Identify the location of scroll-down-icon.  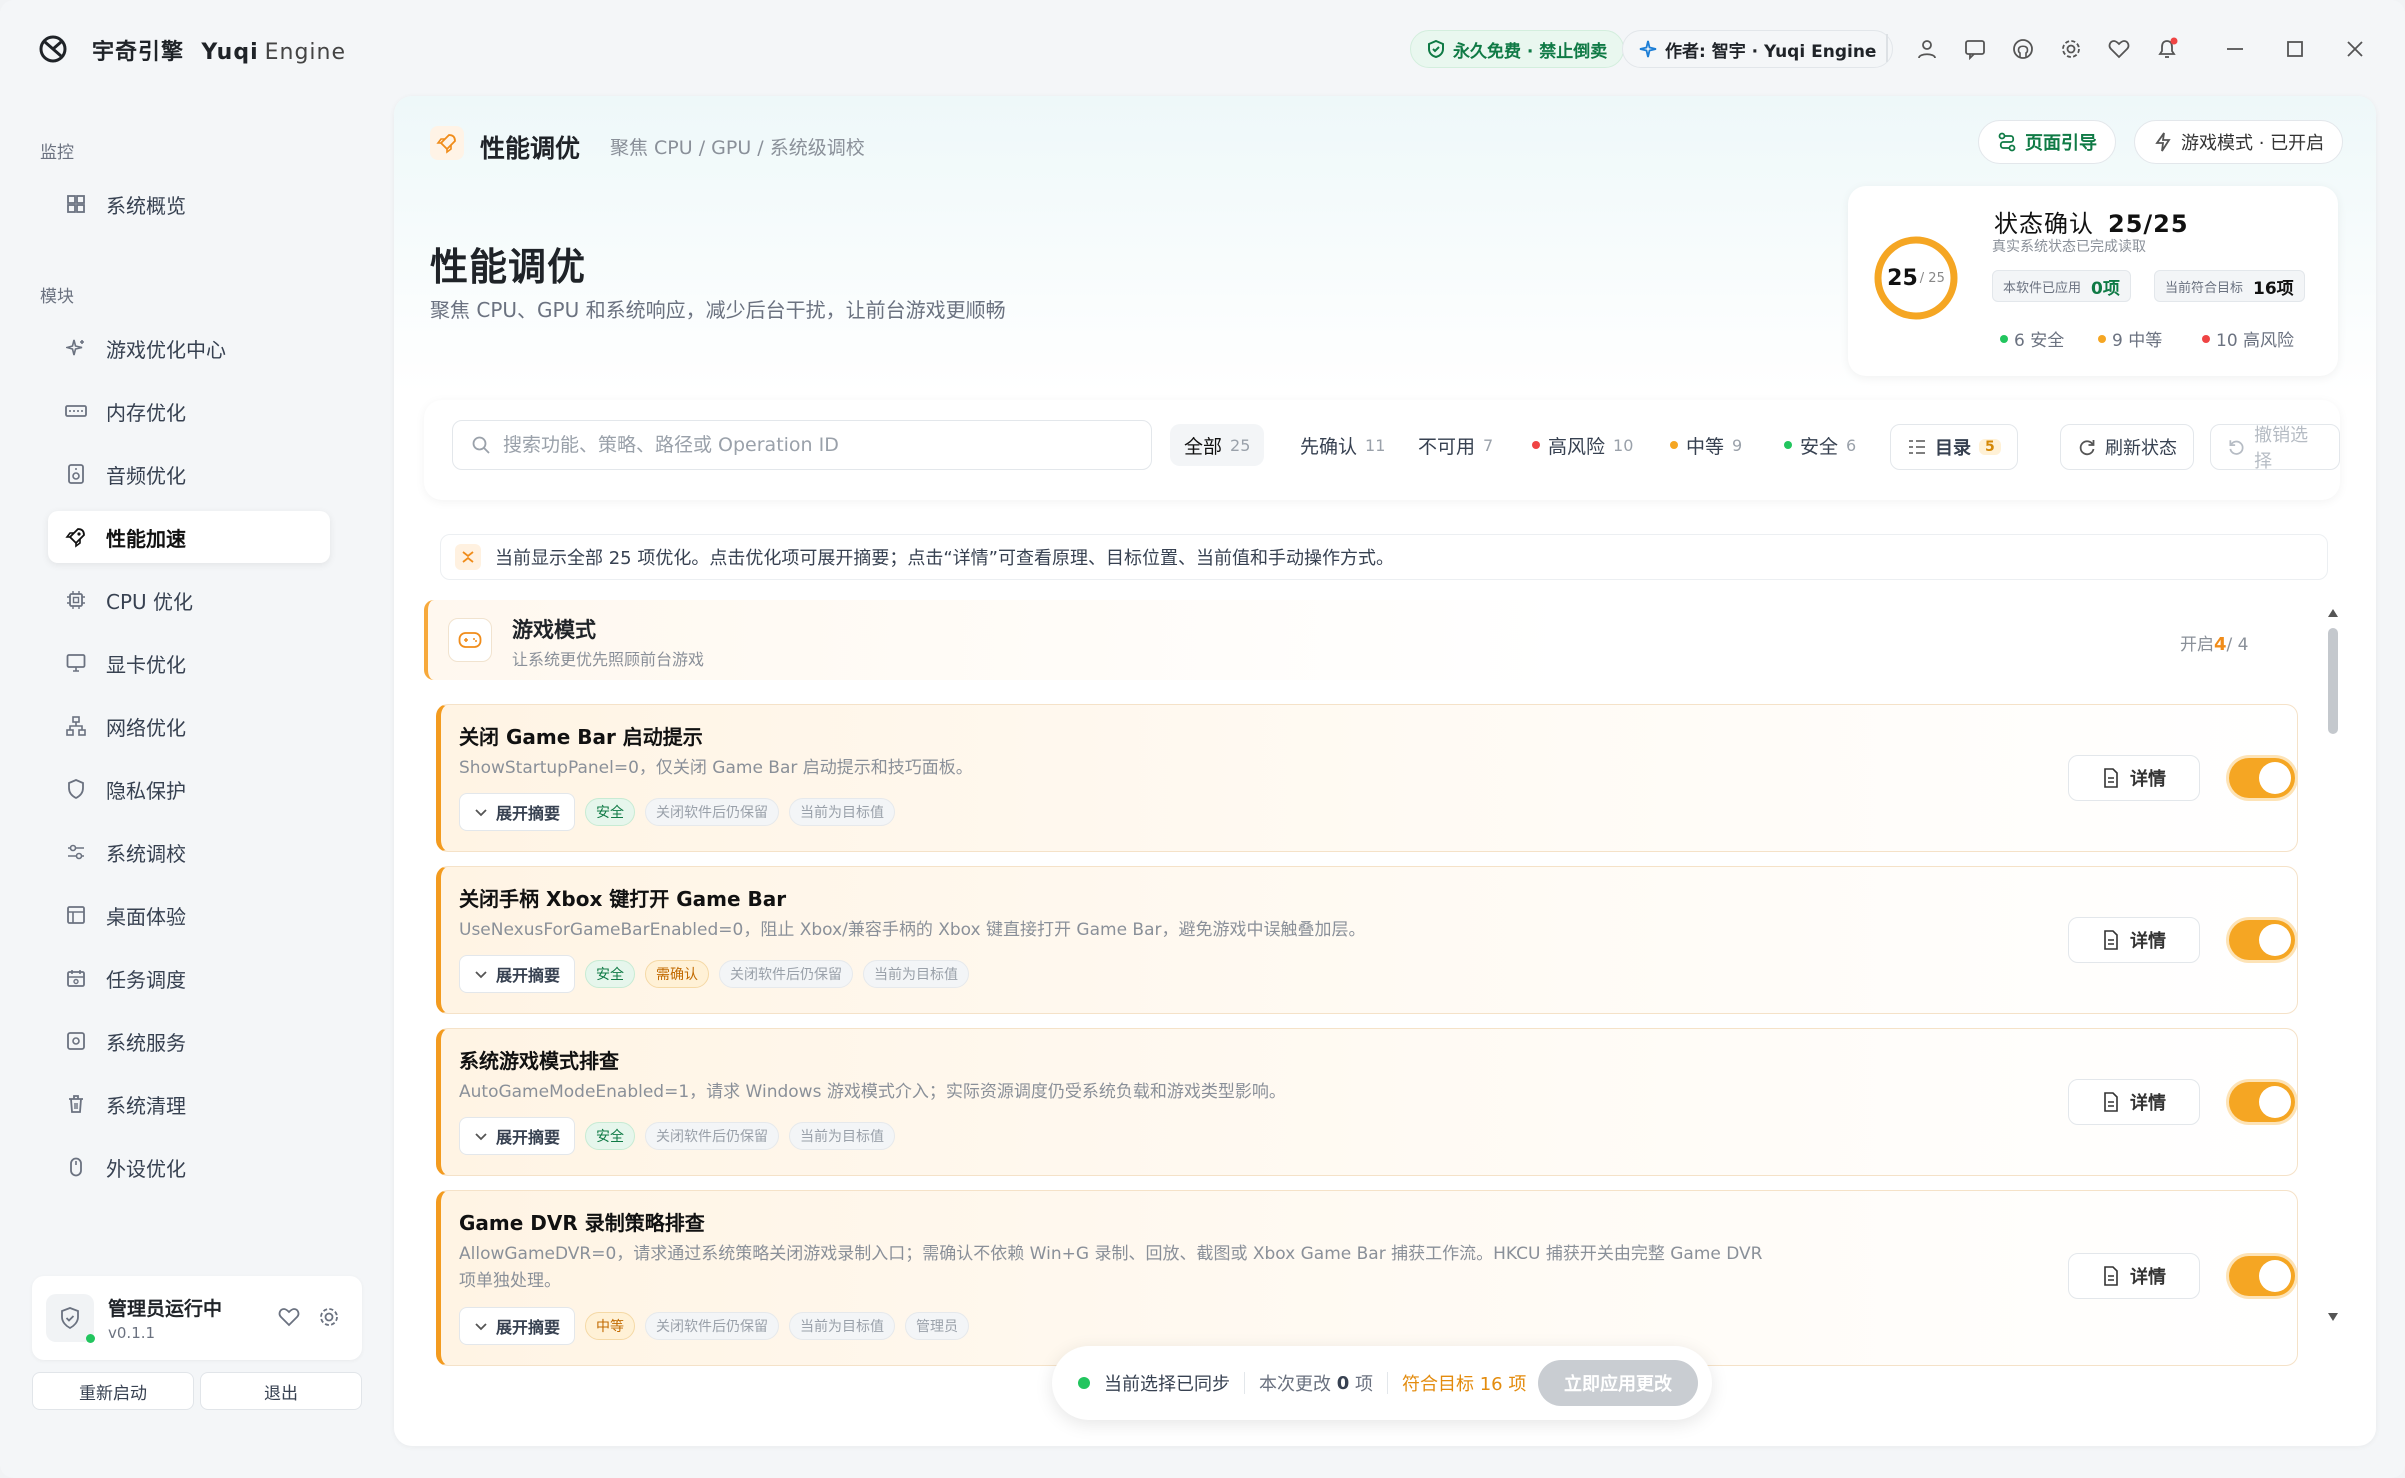
(2333, 1317).